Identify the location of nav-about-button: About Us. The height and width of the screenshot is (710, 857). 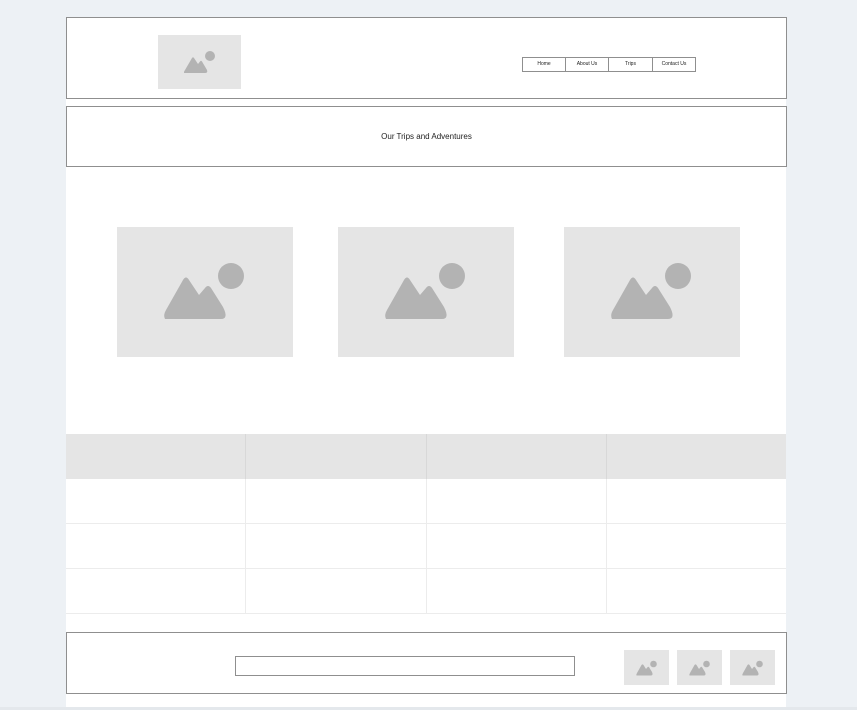
(587, 64).